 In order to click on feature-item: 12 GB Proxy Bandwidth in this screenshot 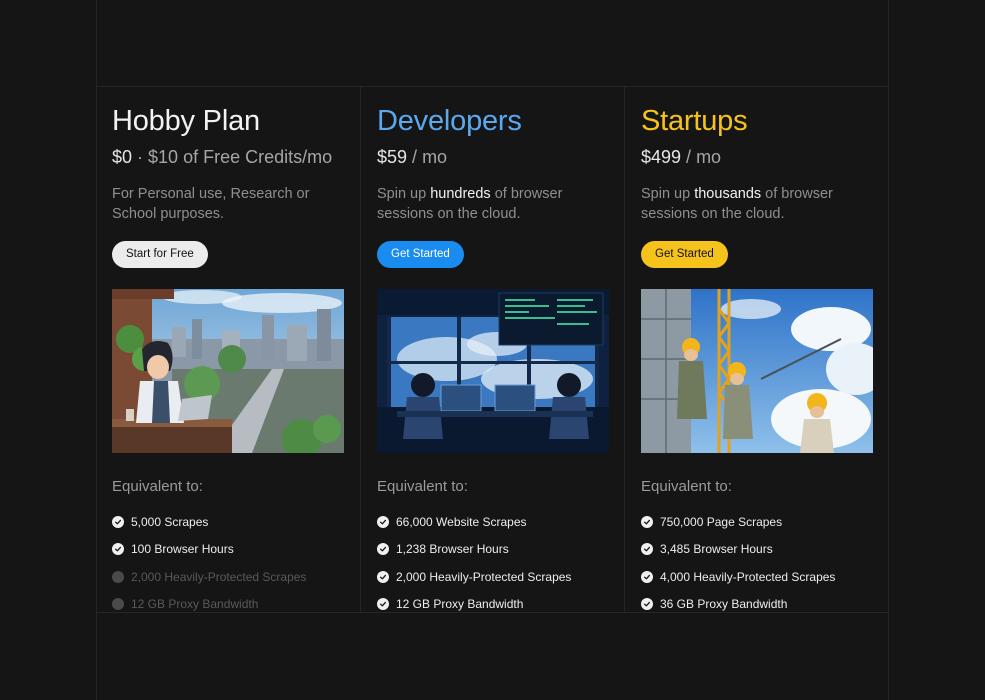, I will do `click(492, 605)`.